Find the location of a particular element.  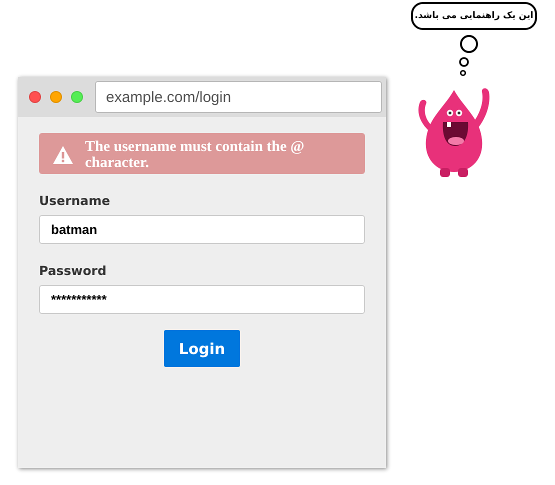

error-message: The username must contain the @ character. is located at coordinates (195, 155).